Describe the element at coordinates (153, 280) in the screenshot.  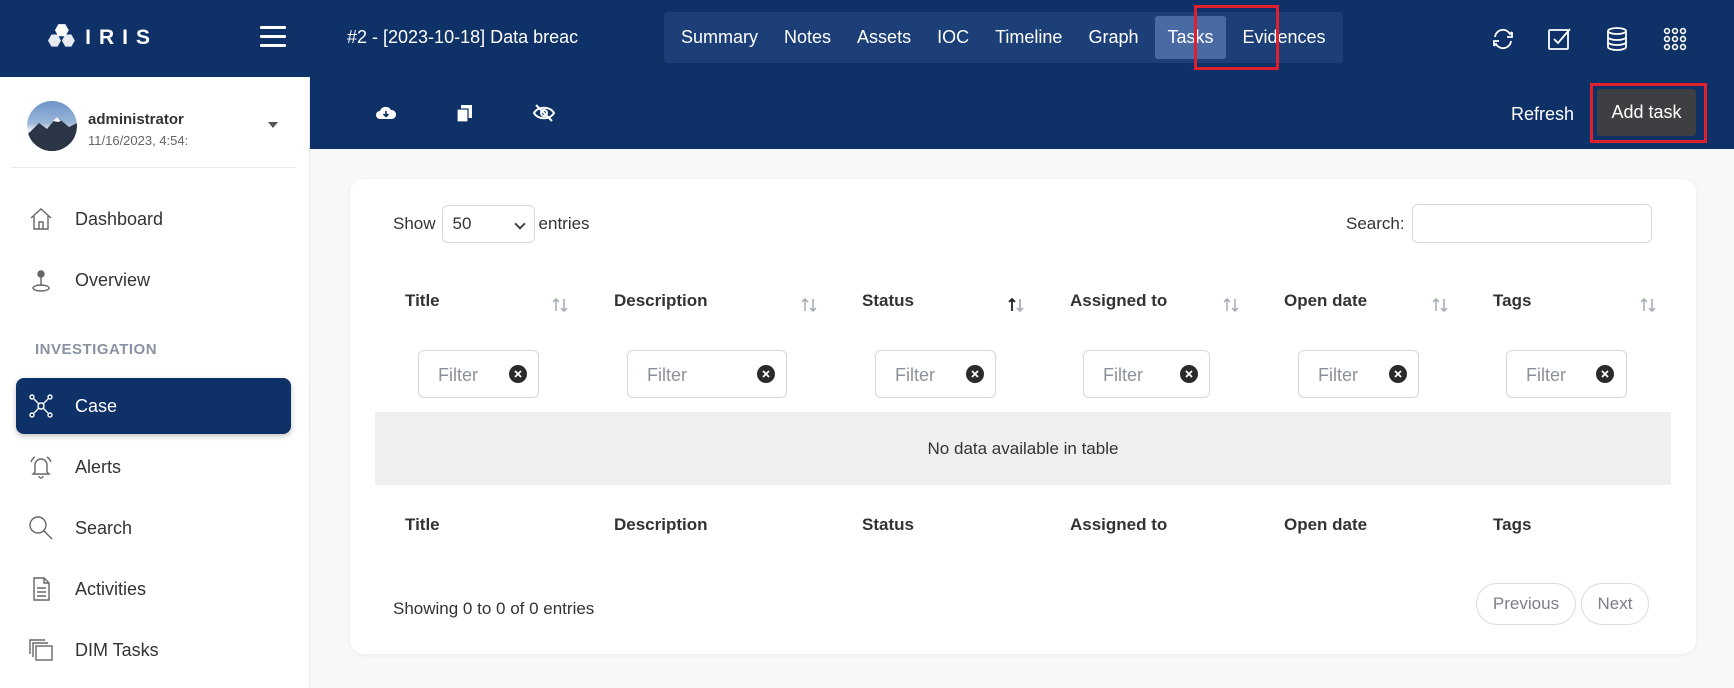
I see `sidebar-item-overview: Overview` at that location.